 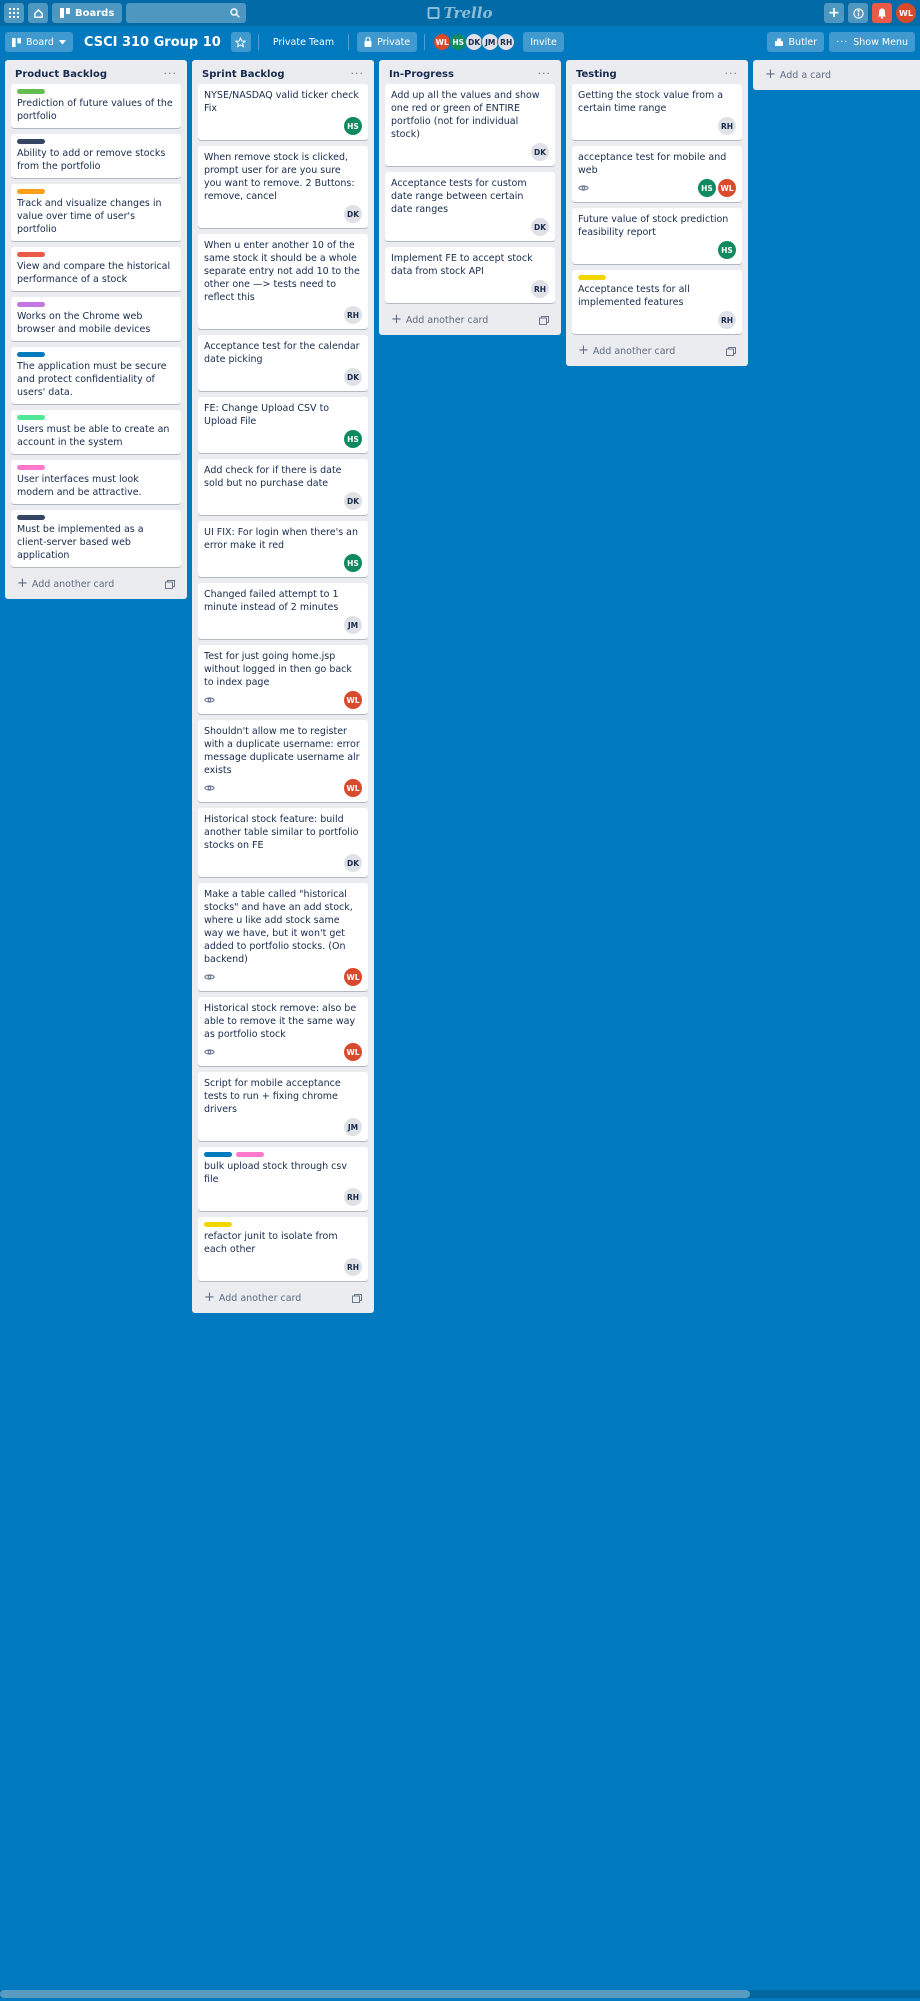 What do you see at coordinates (38, 13) in the screenshot?
I see `home-button` at bounding box center [38, 13].